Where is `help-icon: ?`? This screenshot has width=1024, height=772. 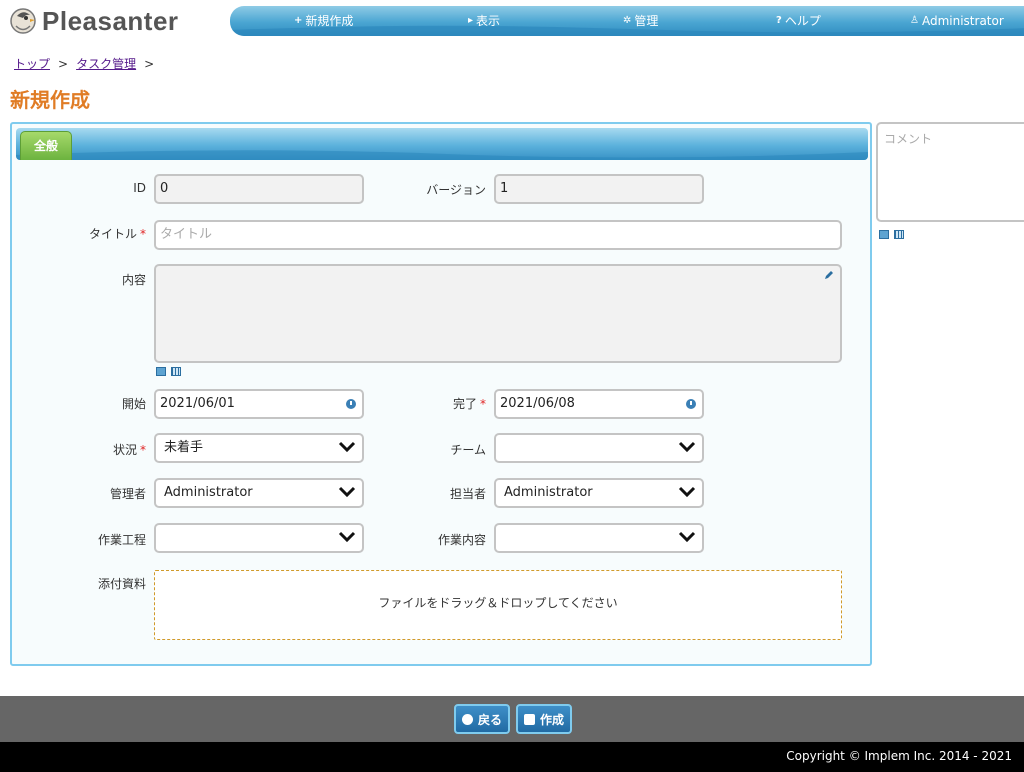
help-icon: ? is located at coordinates (779, 20).